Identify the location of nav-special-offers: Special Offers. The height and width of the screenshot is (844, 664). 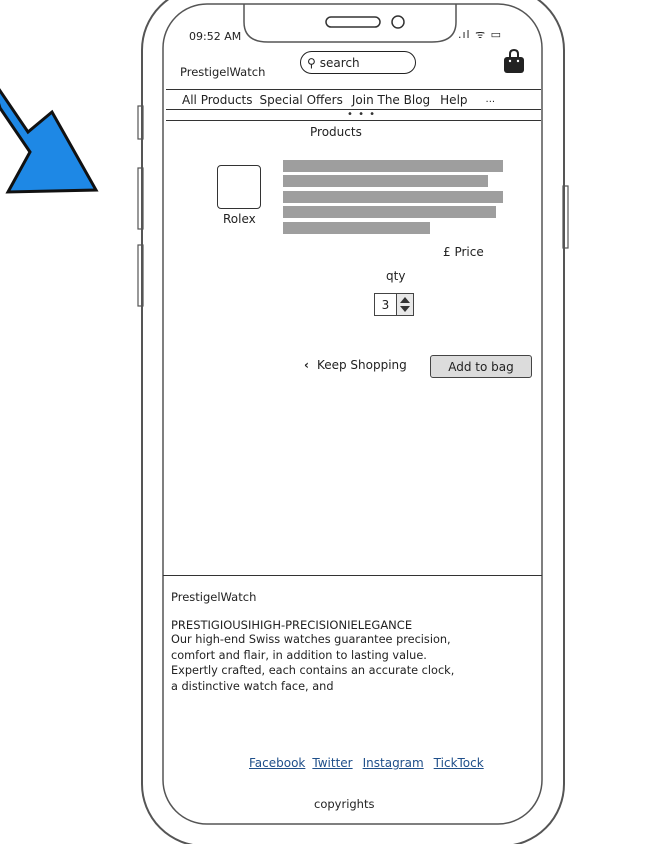
(301, 100).